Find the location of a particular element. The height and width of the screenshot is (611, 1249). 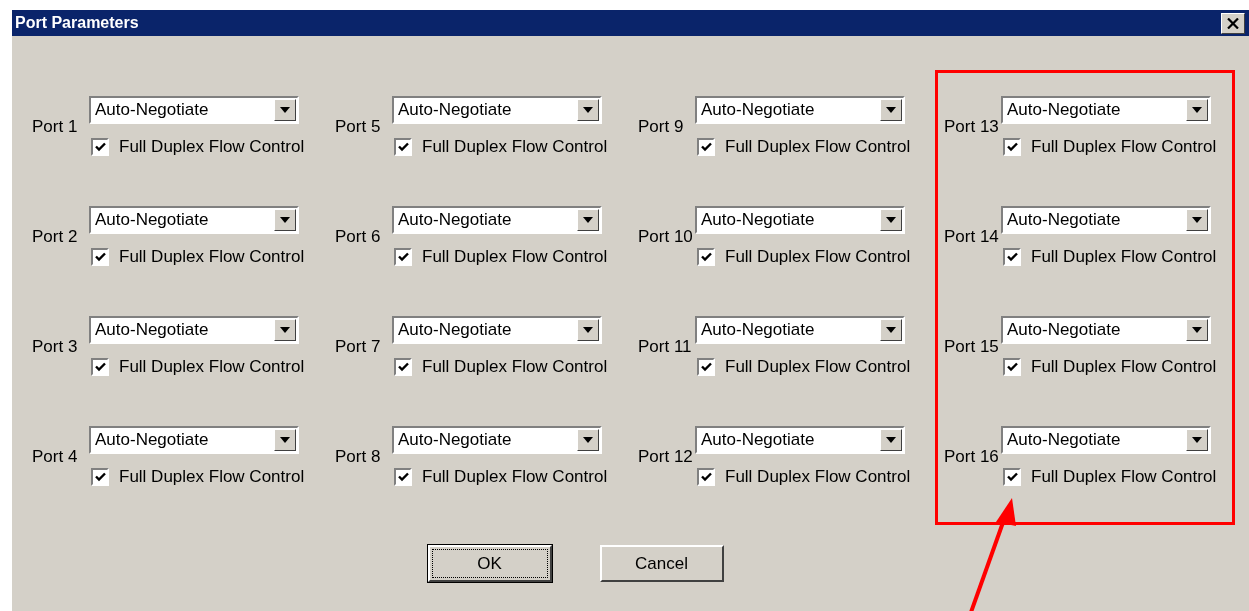

port-label: Port 5 is located at coordinates (358, 127).